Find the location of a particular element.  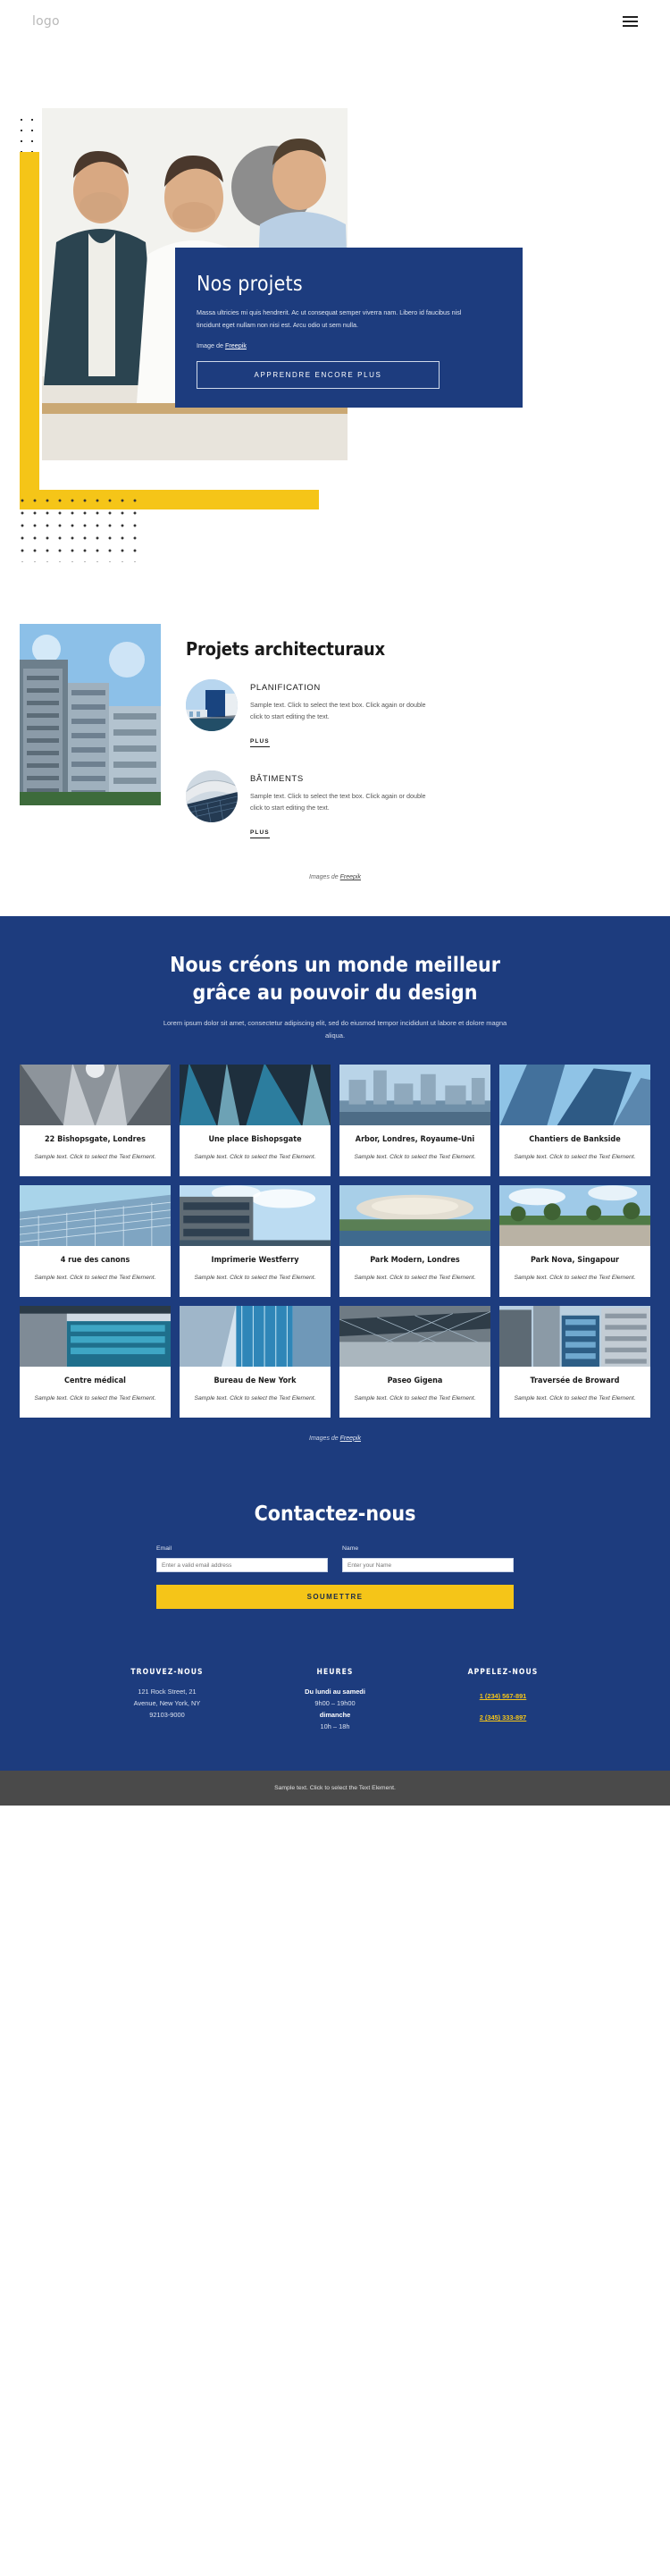

site-header: logo is located at coordinates (335, 22).